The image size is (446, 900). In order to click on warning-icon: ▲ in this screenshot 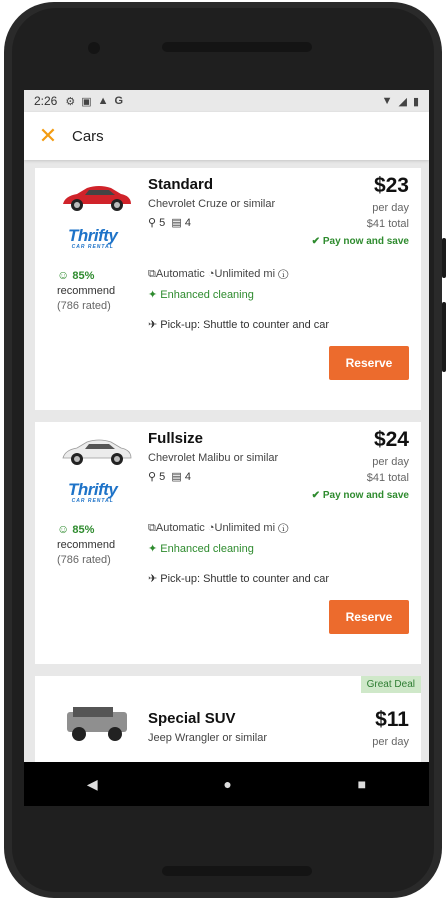, I will do `click(103, 101)`.